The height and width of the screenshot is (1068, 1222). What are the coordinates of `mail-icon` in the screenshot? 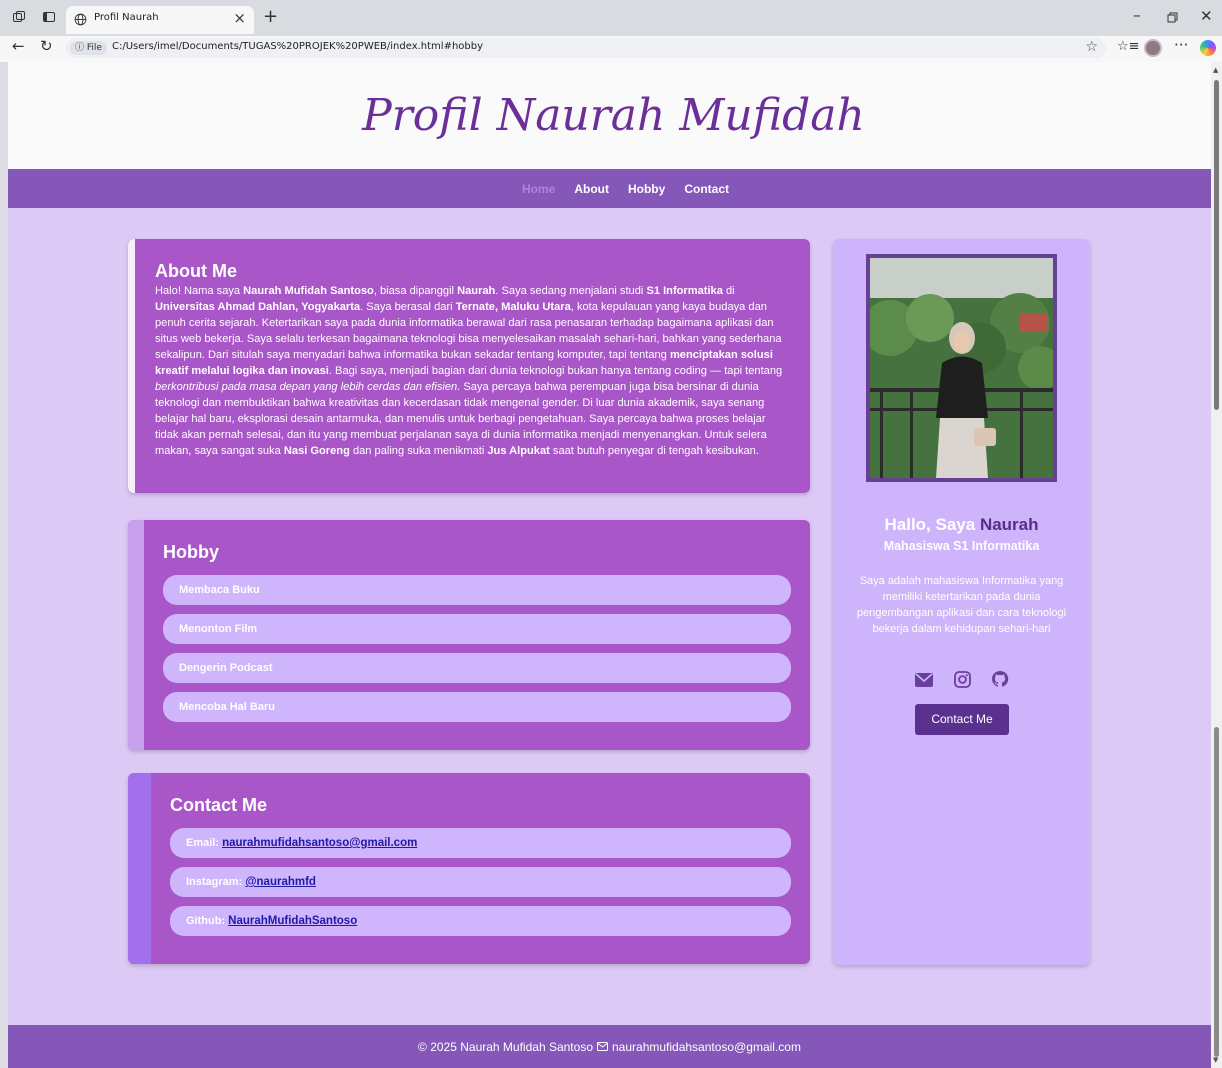 It's located at (602, 1047).